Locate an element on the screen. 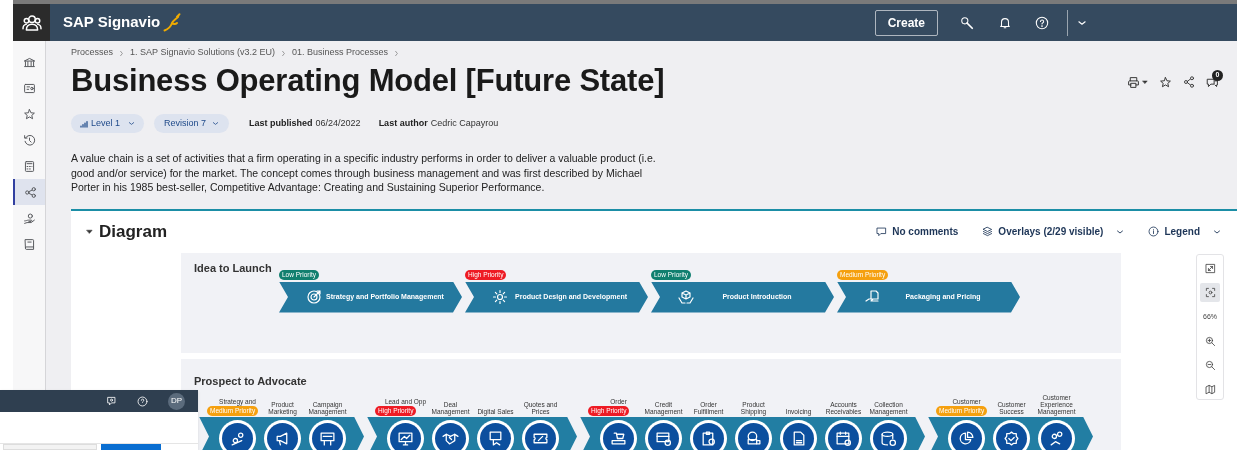  clipboard-icon is located at coordinates (708, 438).